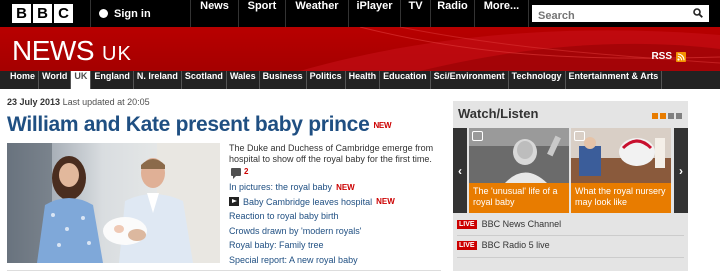 The width and height of the screenshot is (720, 274). What do you see at coordinates (363, 80) in the screenshot?
I see `tab-health: Health` at bounding box center [363, 80].